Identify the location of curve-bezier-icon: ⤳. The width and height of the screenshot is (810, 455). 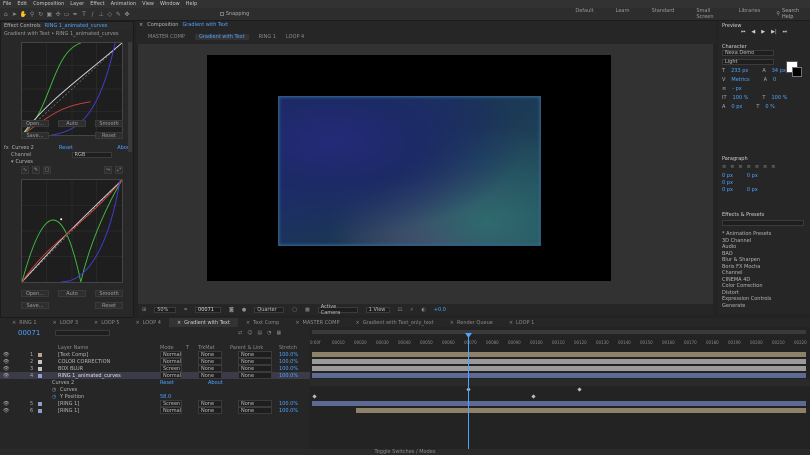
(108, 170).